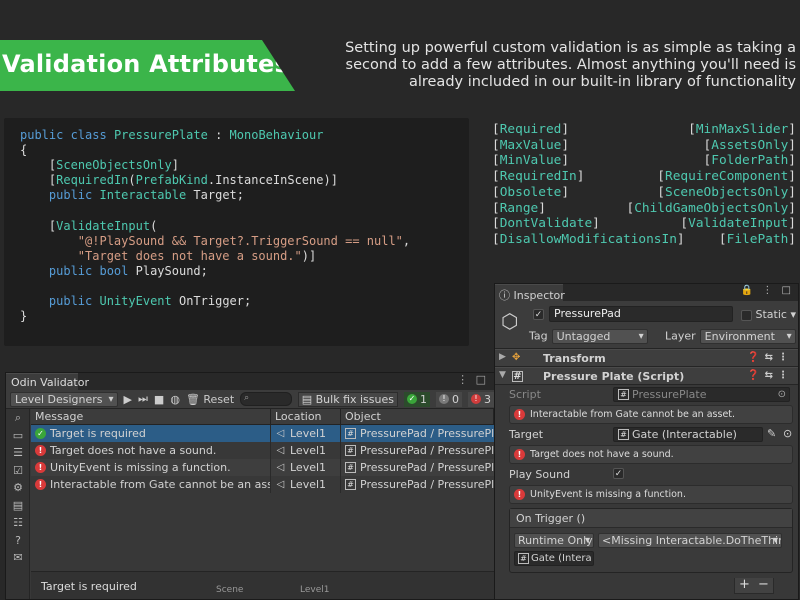 This screenshot has width=800, height=600. What do you see at coordinates (525, 394) in the screenshot?
I see `script-label: Script` at bounding box center [525, 394].